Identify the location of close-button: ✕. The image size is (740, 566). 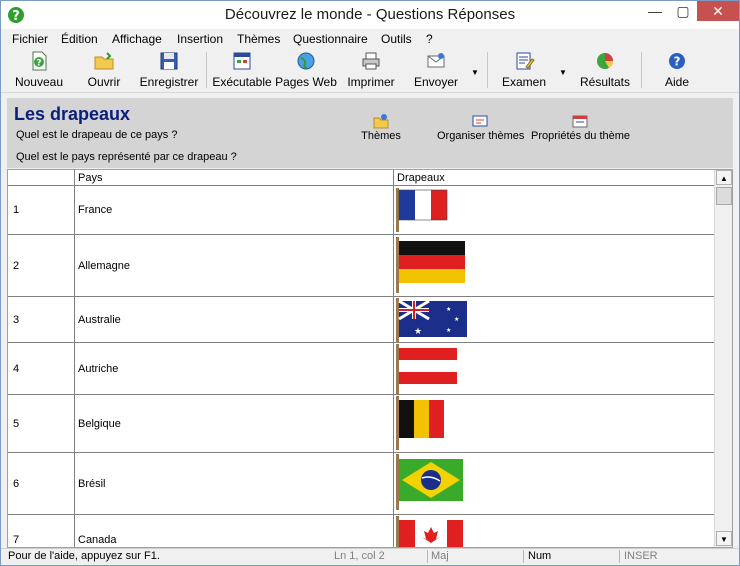
(718, 11).